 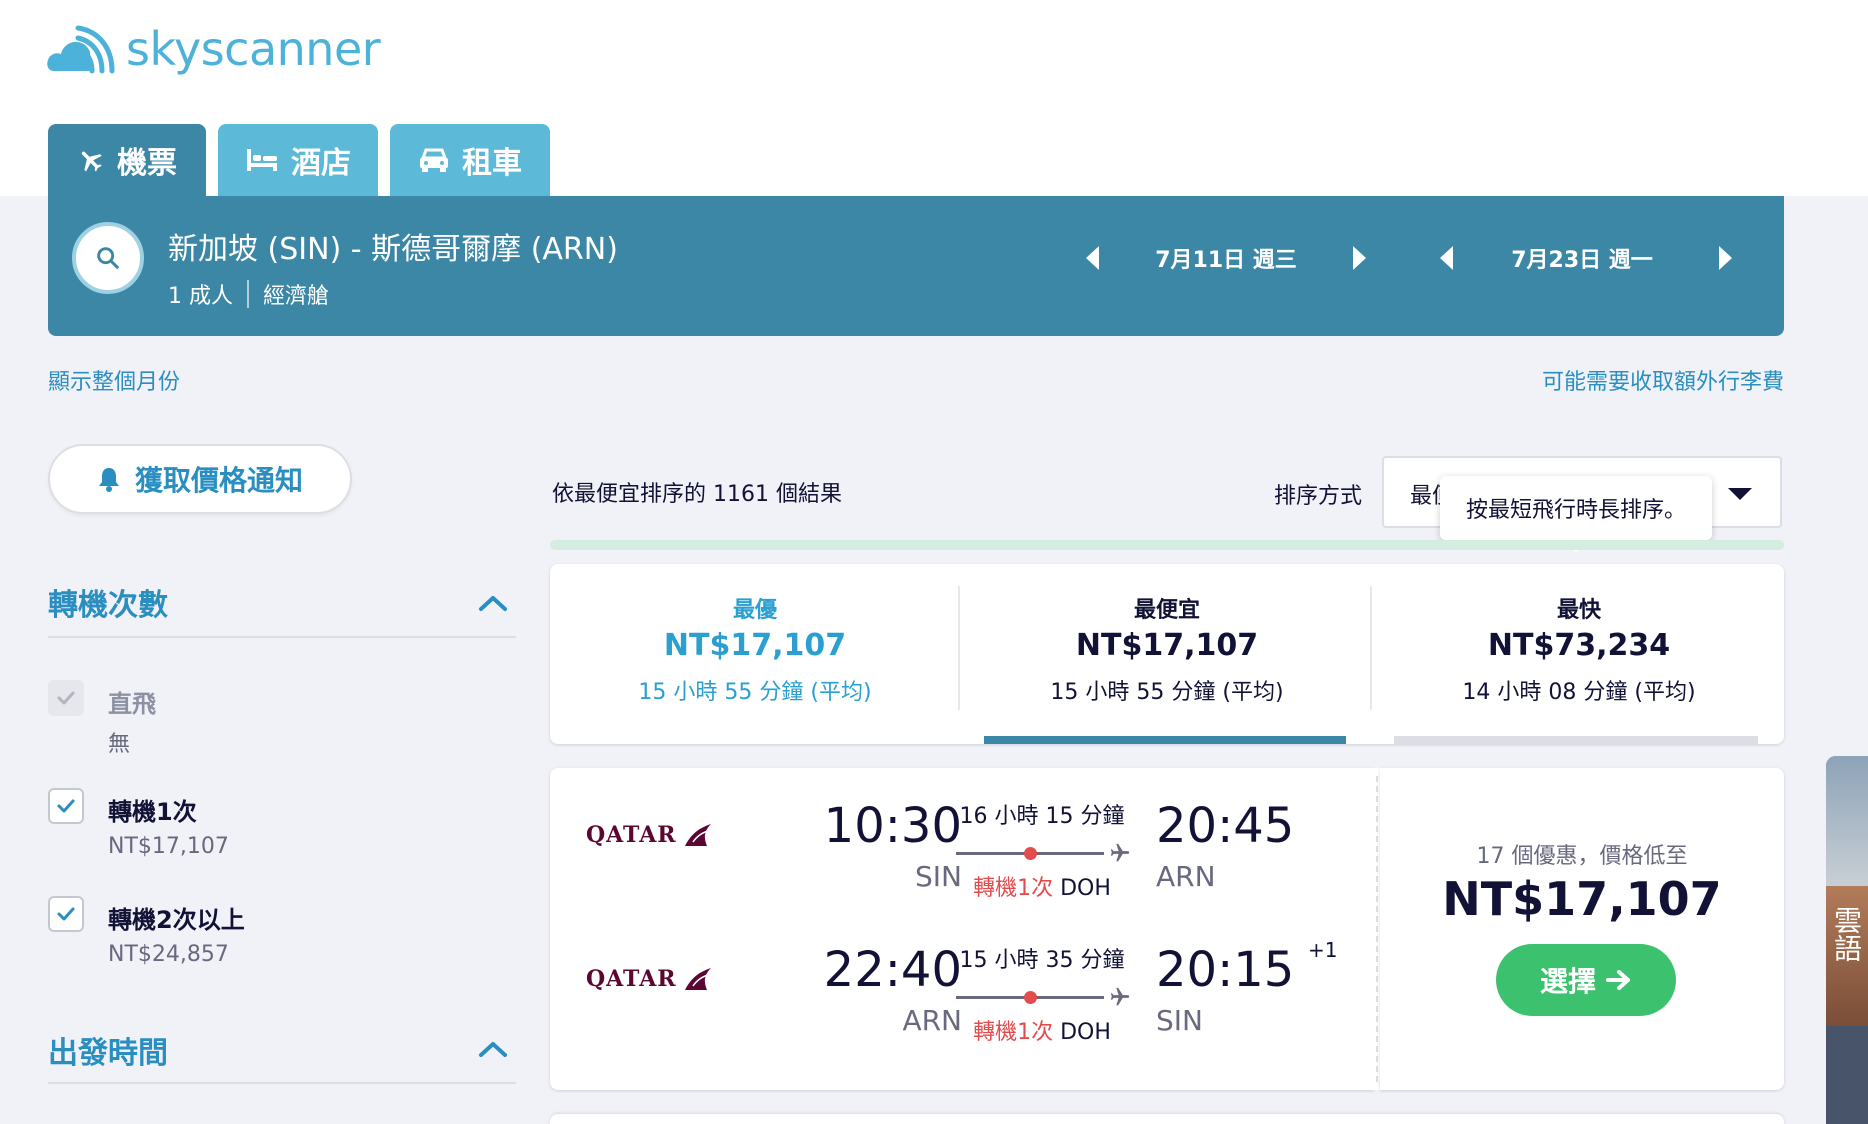 I want to click on tab-flights: 機票, so click(x=127, y=160).